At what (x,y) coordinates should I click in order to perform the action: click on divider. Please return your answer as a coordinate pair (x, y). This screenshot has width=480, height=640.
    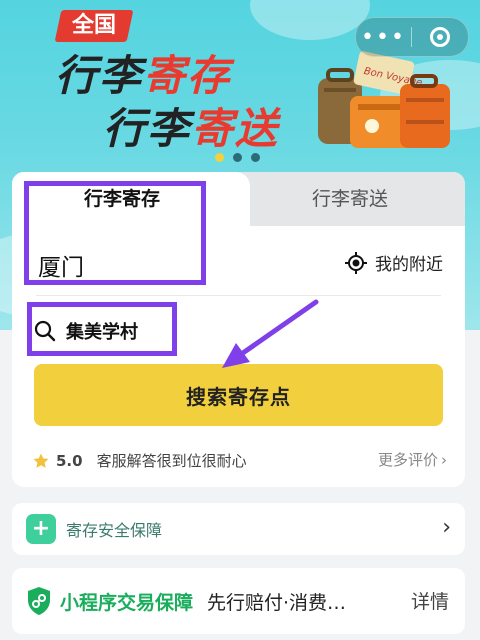
    Looking at the image, I should click on (238, 295).